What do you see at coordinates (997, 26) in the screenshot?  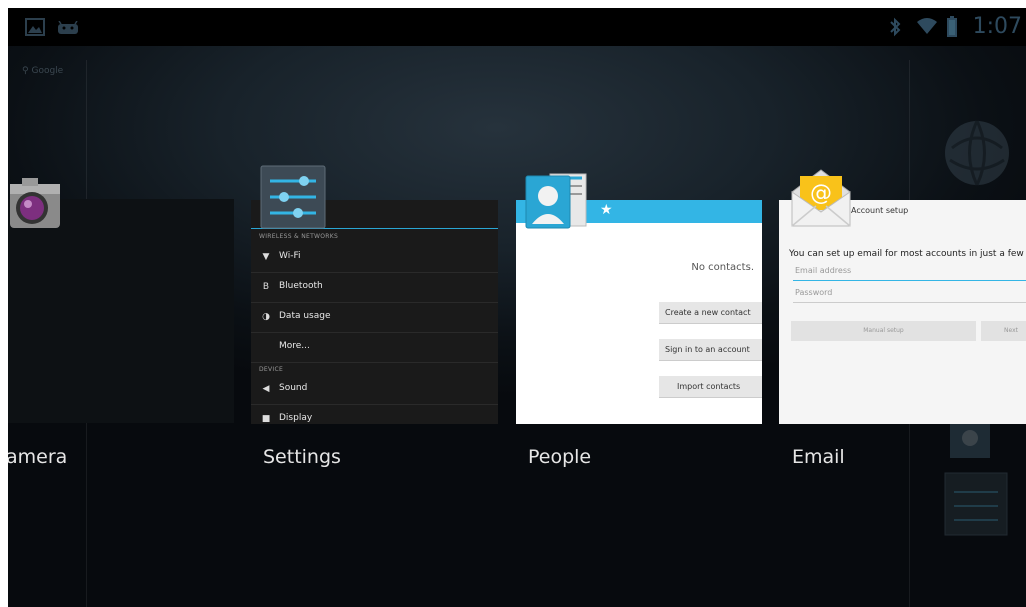 I see `clock: 1:07` at bounding box center [997, 26].